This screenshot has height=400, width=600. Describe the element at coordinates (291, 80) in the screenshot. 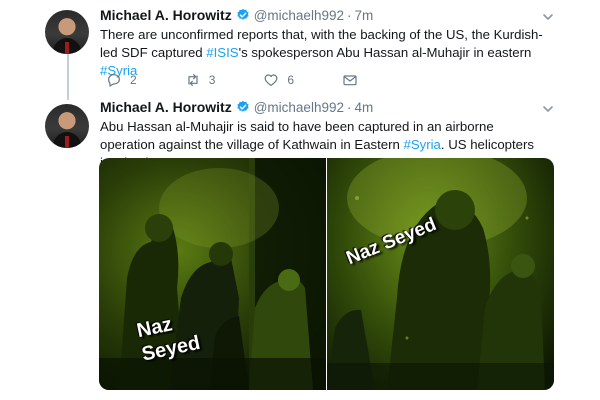

I see `like-count: 6` at that location.